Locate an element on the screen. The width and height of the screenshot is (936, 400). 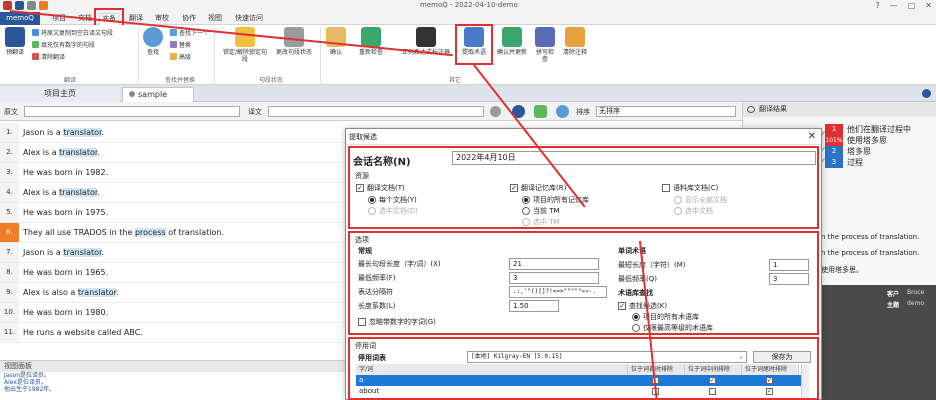
menu-dot-icon is located at coordinates (926, 93).